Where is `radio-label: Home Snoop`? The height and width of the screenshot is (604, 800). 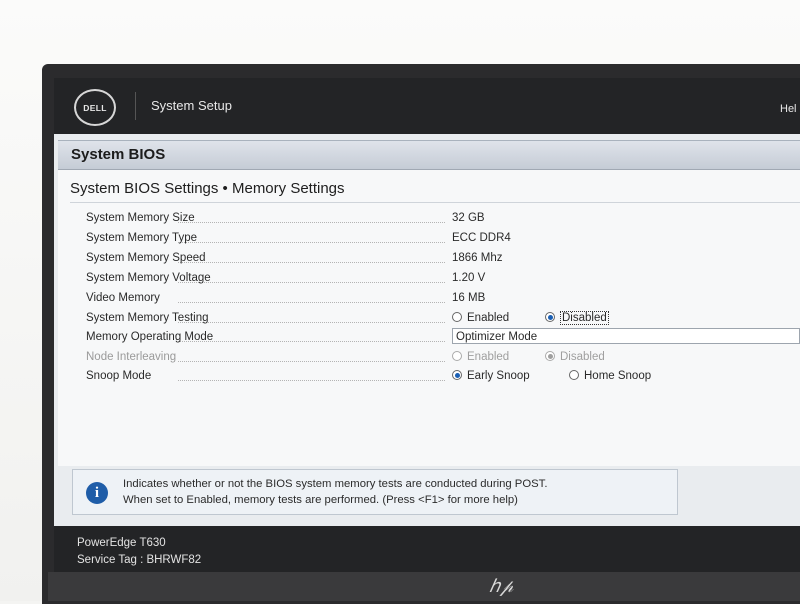 radio-label: Home Snoop is located at coordinates (618, 376).